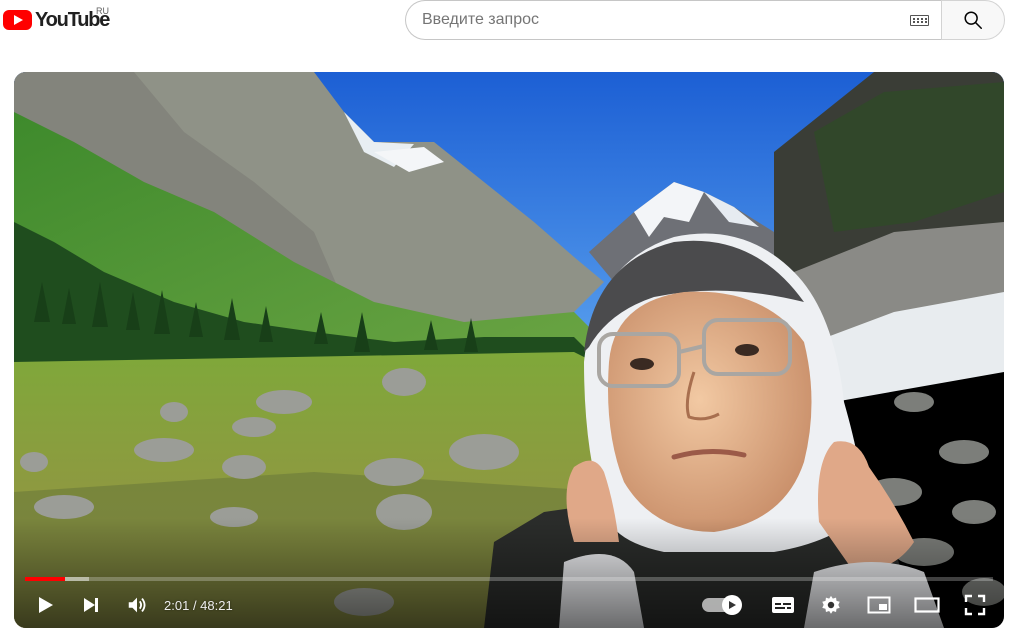 Image resolution: width=1009 pixels, height=632 pixels. What do you see at coordinates (216, 605) in the screenshot?
I see `time-total: 48:21` at bounding box center [216, 605].